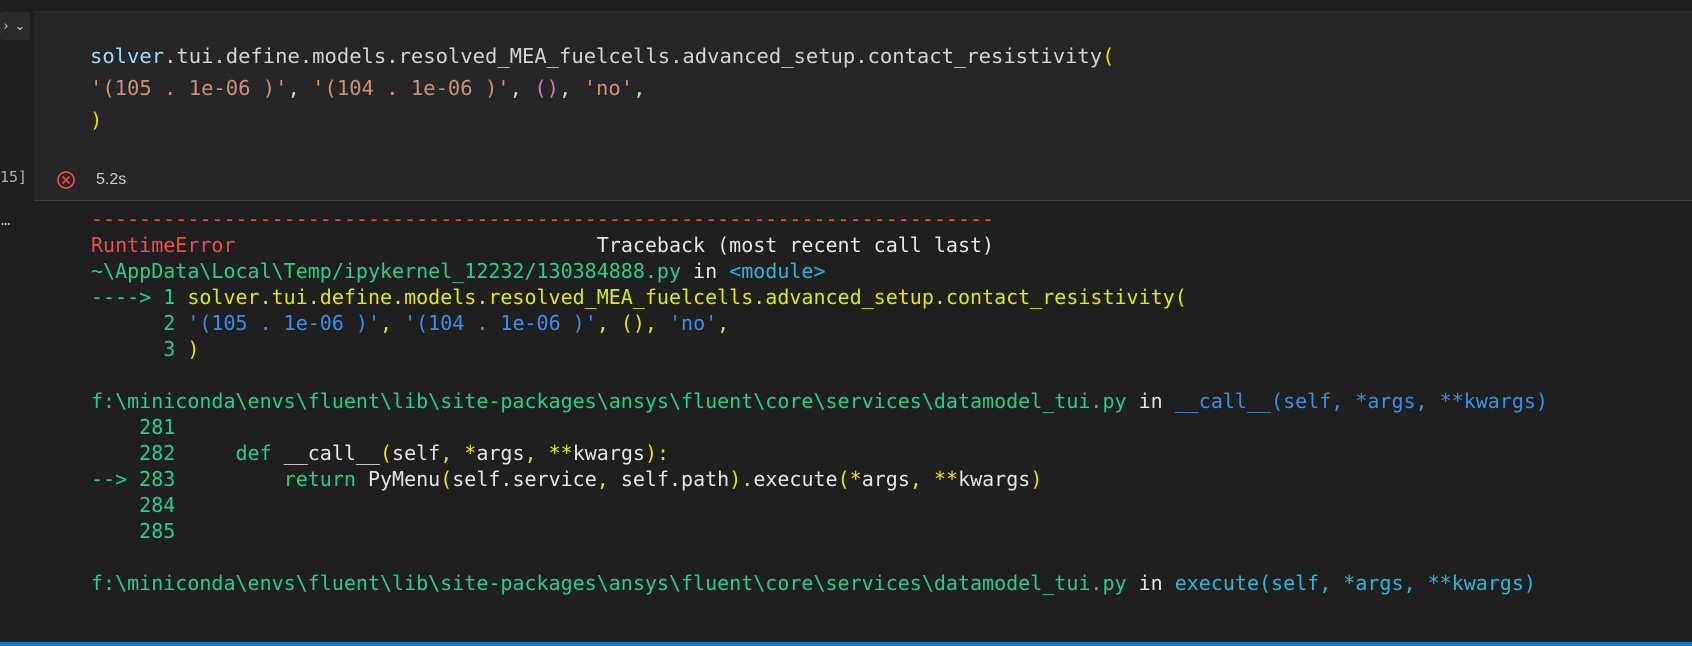  I want to click on traceback-title: Traceback (most recent call last), so click(615, 245).